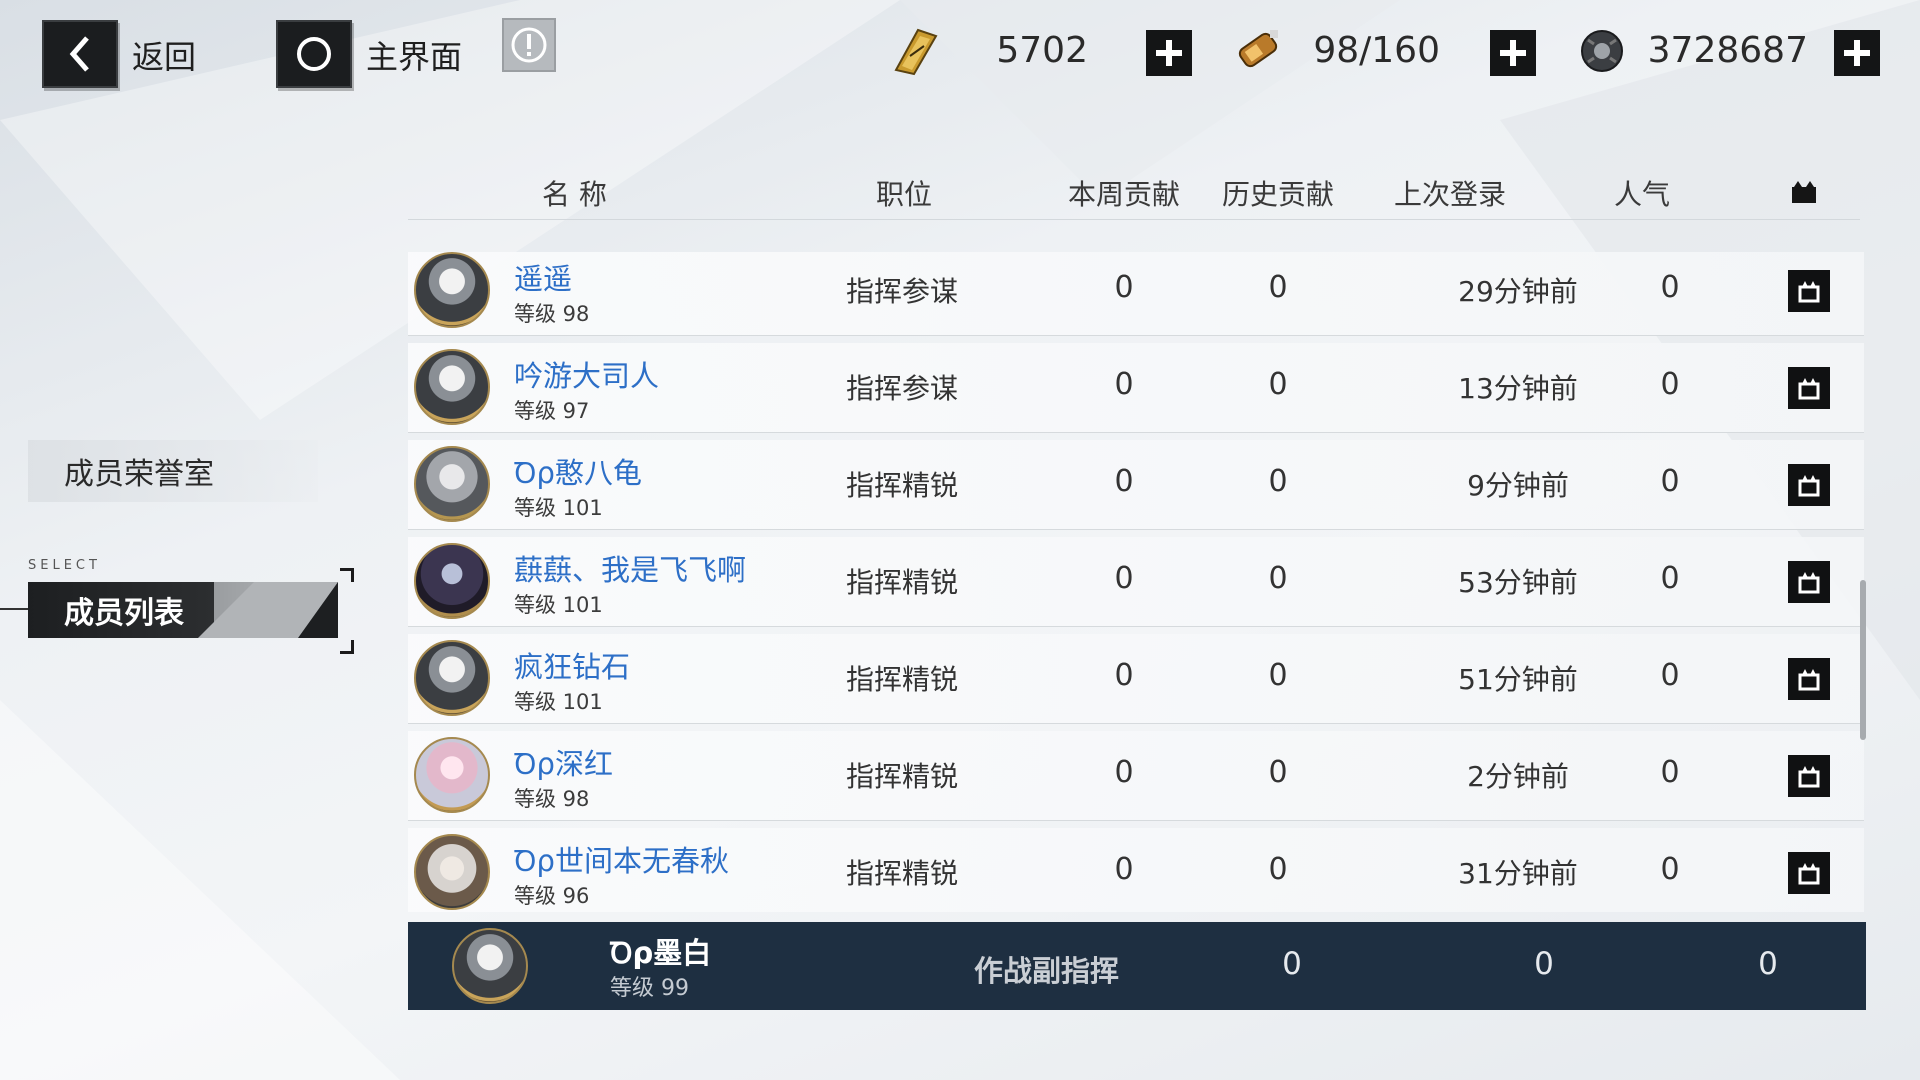 This screenshot has width=1920, height=1080. I want to click on bracket-bottom, so click(347, 647).